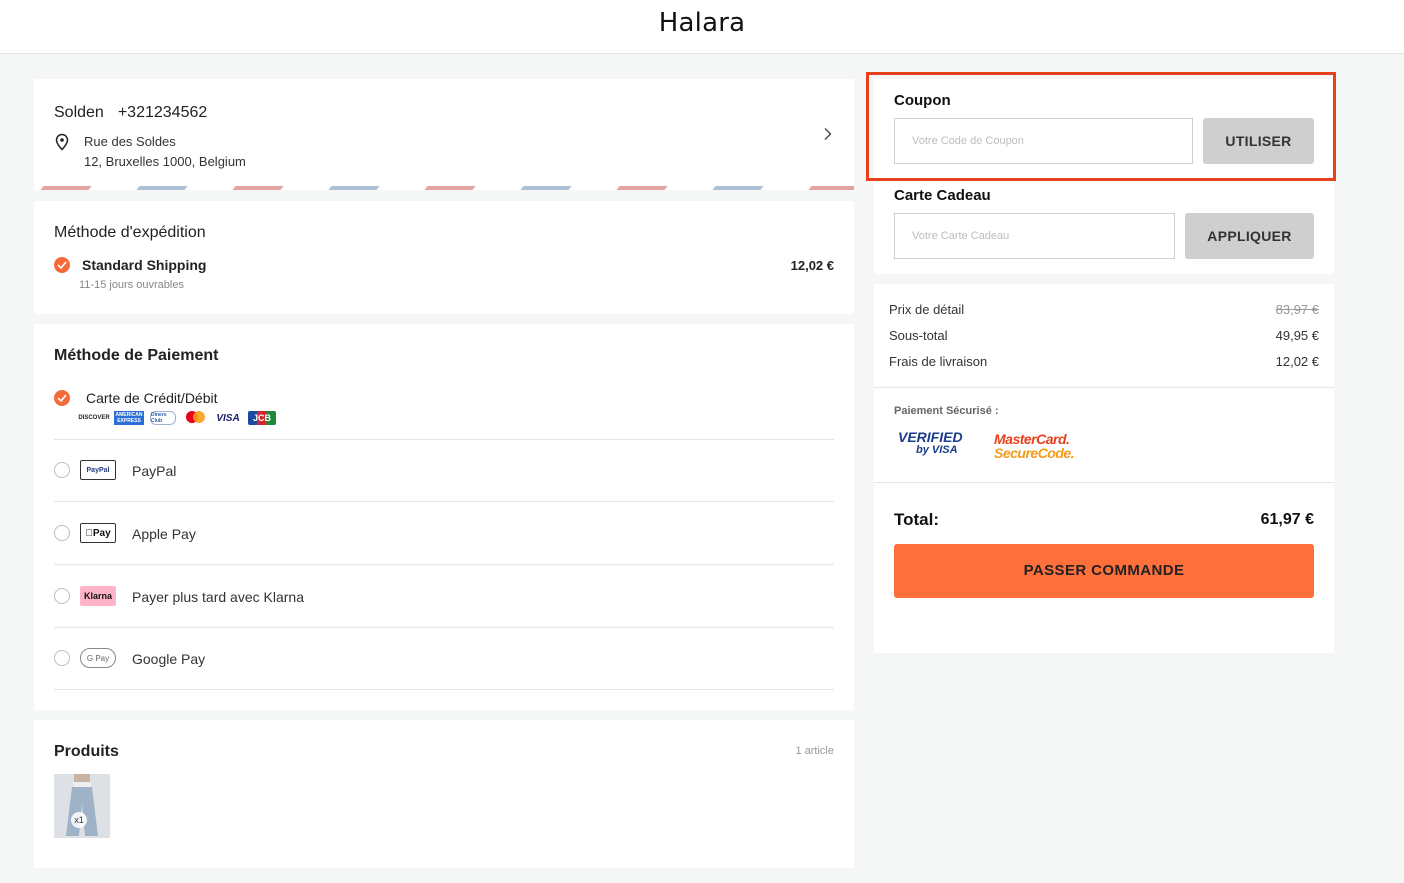 Image resolution: width=1404 pixels, height=883 pixels. I want to click on amex-logo: AMERICAN EXPRESS, so click(129, 418).